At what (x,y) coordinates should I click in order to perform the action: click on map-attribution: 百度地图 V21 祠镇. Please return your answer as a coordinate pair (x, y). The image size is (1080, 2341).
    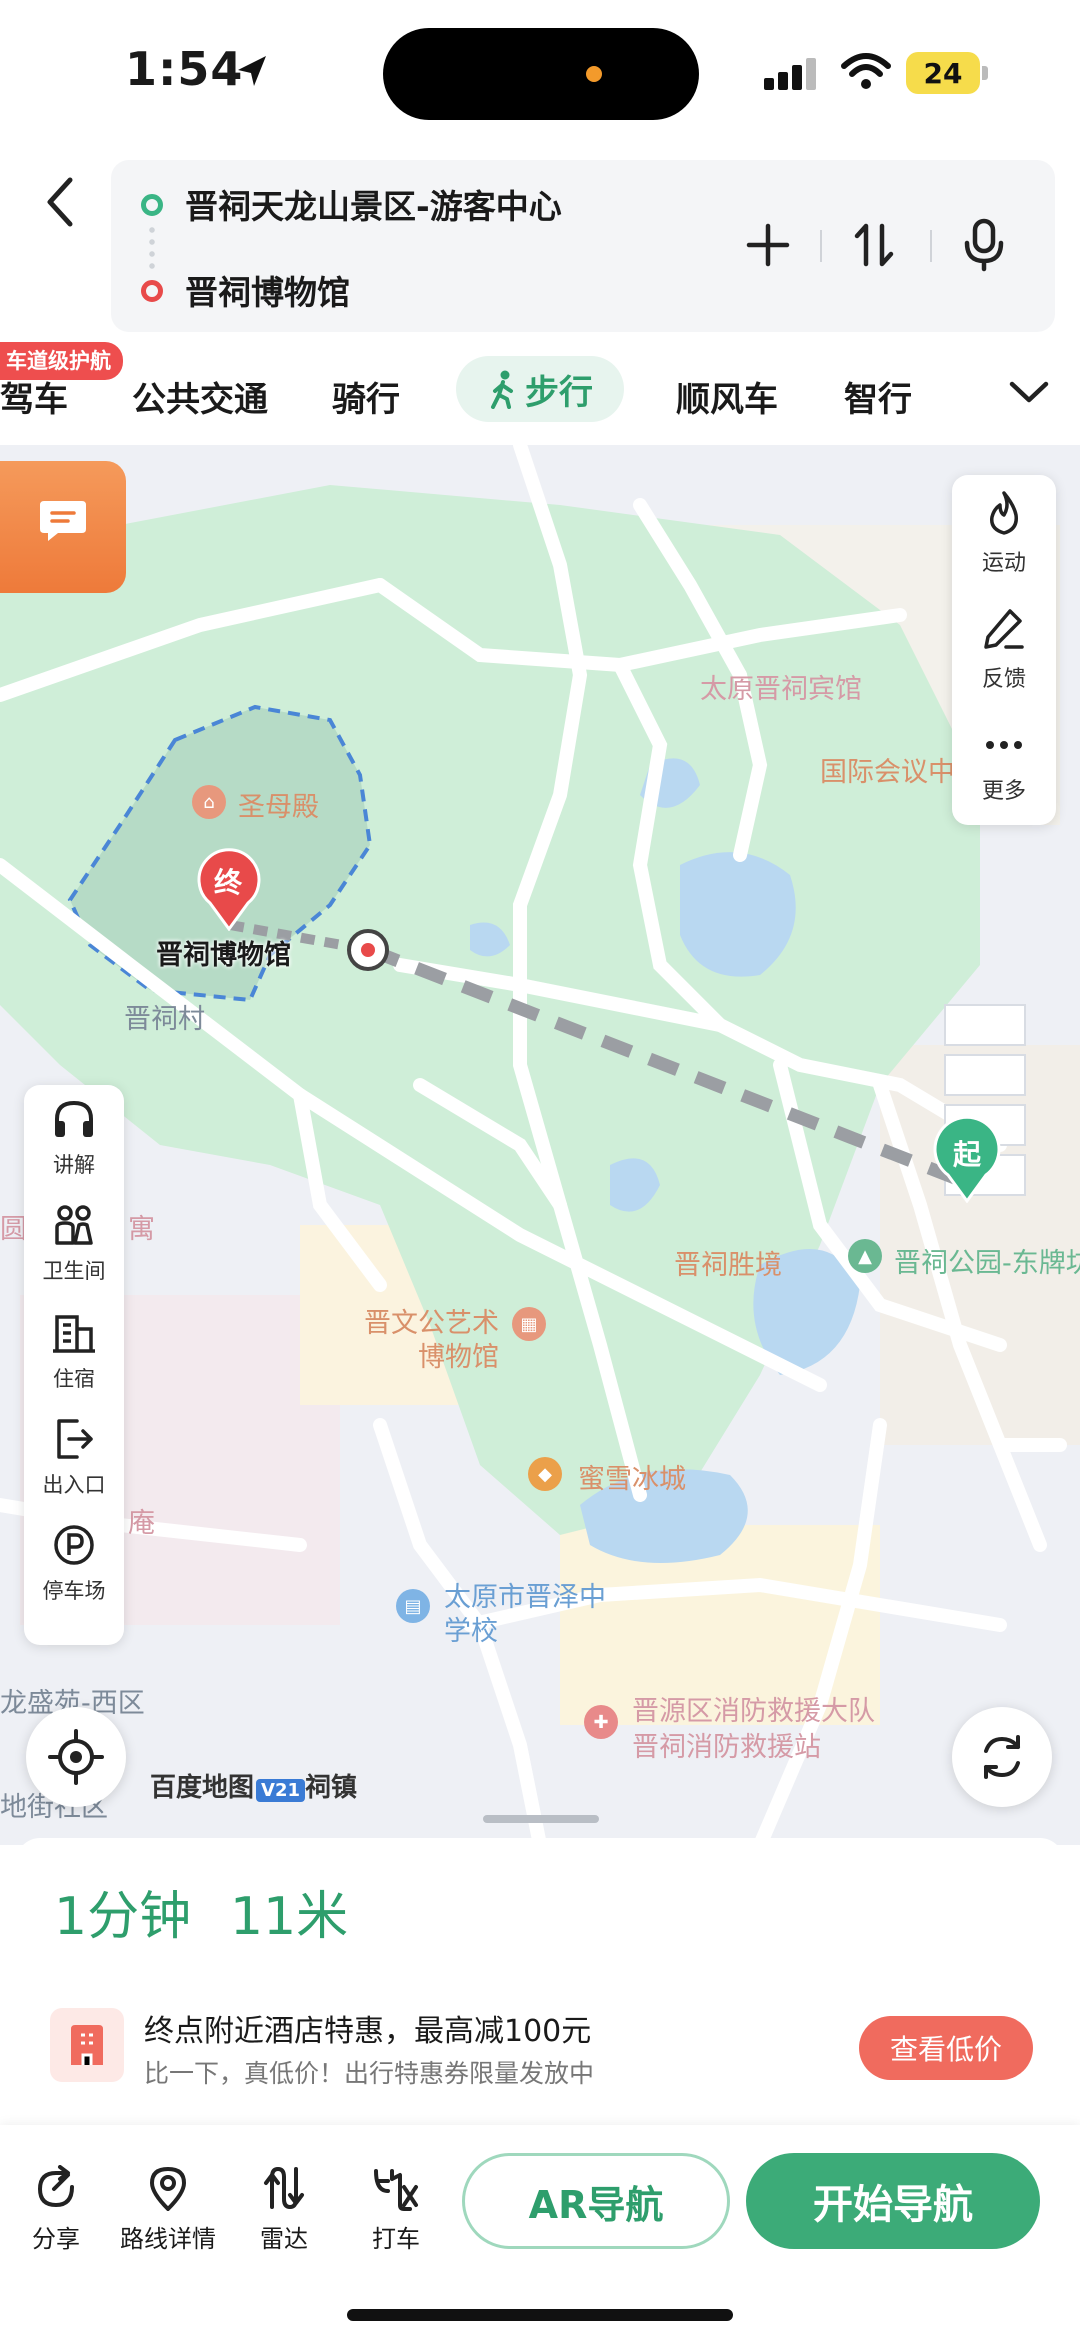
    Looking at the image, I should click on (253, 1785).